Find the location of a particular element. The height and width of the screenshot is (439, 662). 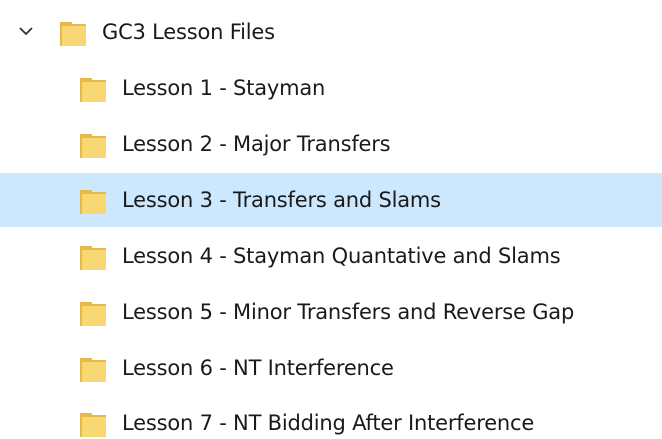

tree-item-gc3-lesson-files: GC3 Lesson Files is located at coordinates (331, 32).